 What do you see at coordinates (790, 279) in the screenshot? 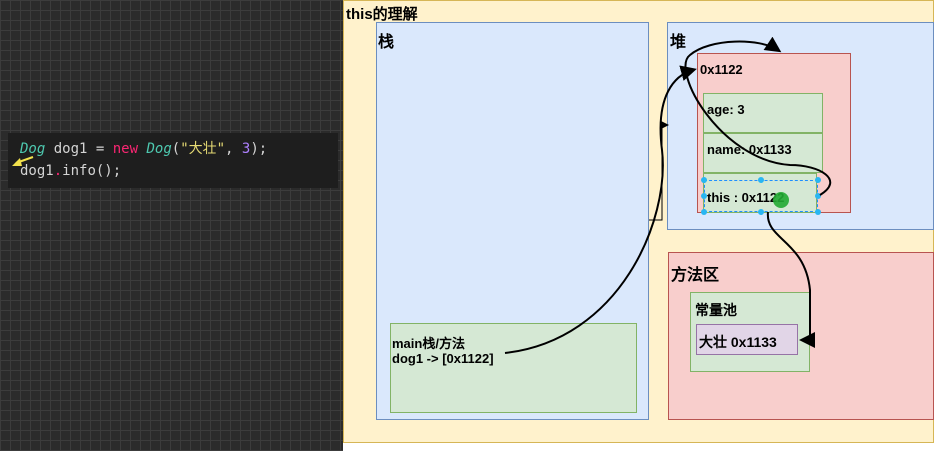
I see `name-to-string-arrow` at bounding box center [790, 279].